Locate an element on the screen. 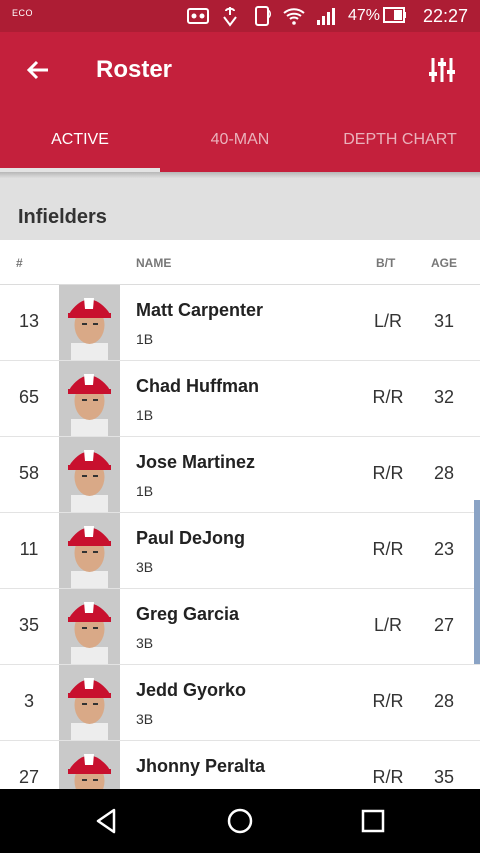 This screenshot has height=853, width=480. column-number: # is located at coordinates (19, 263).